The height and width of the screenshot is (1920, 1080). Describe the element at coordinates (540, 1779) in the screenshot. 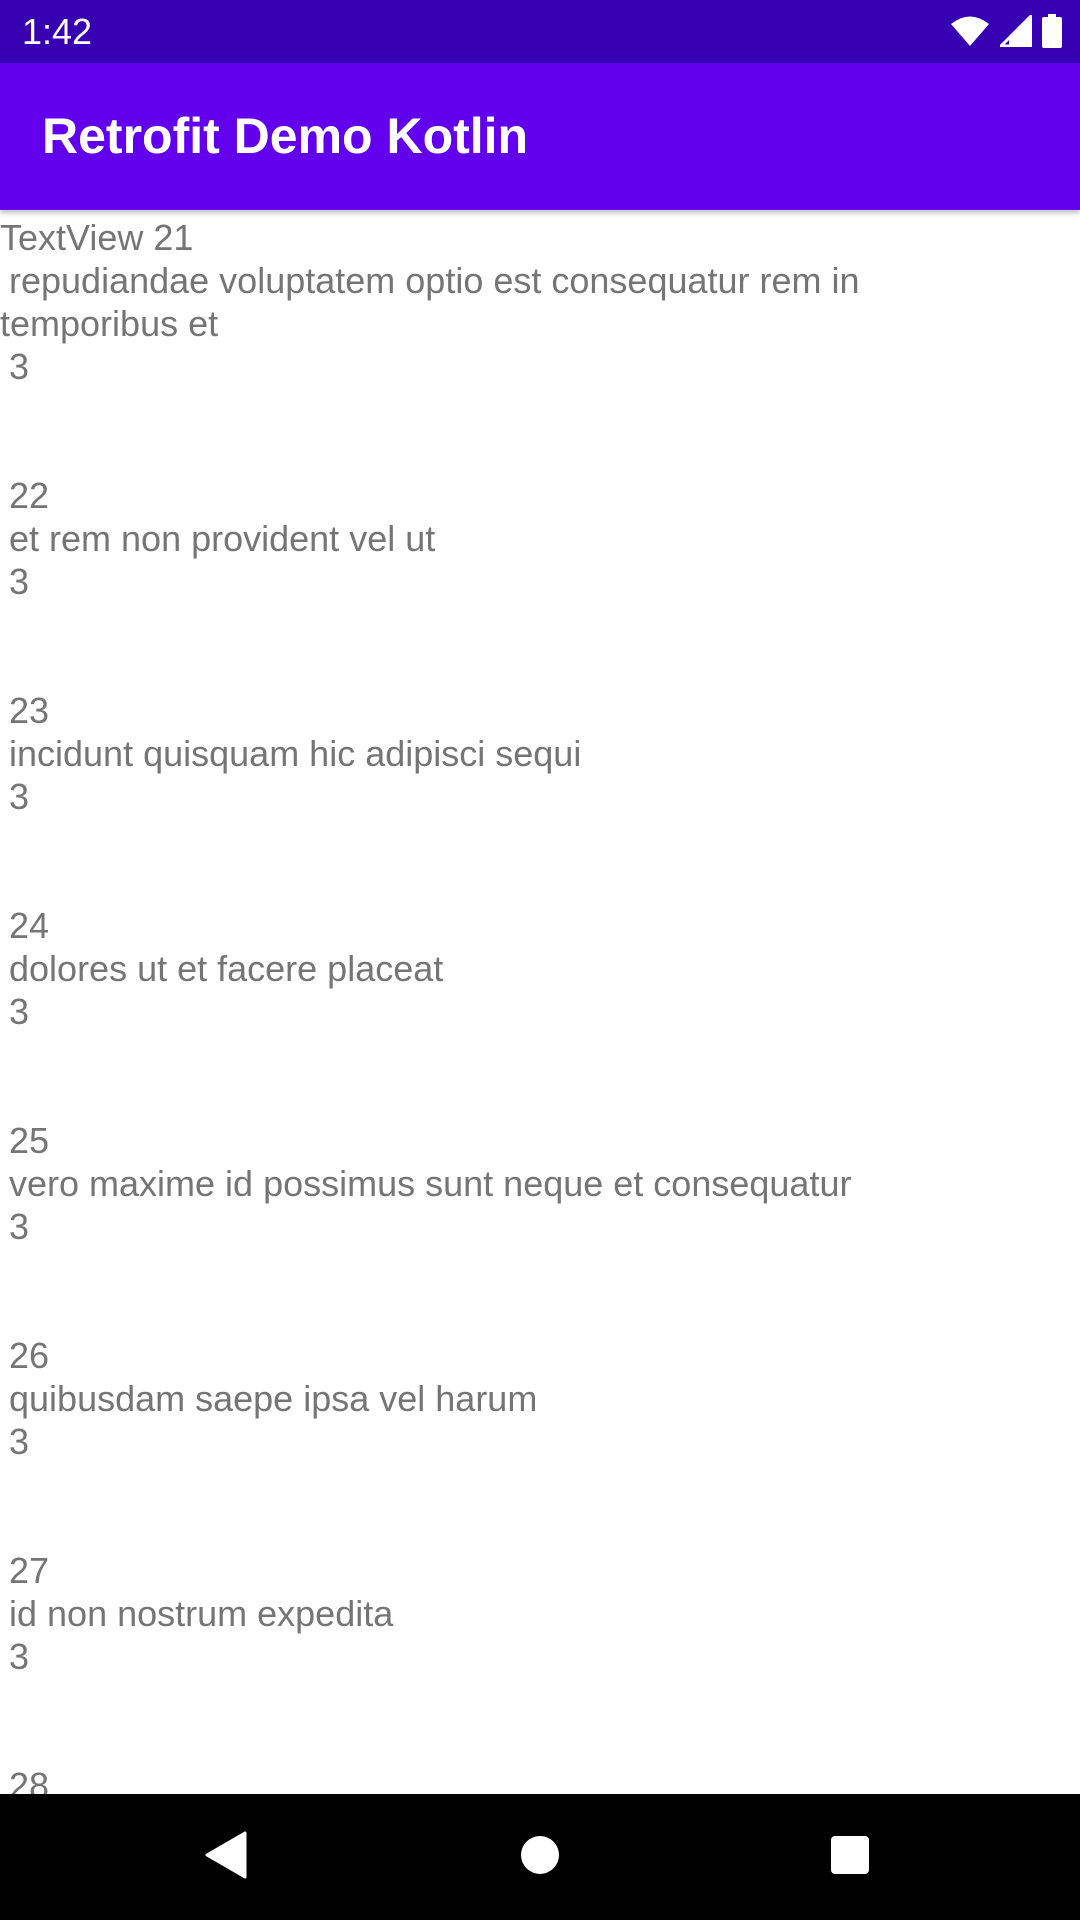

I see `list-item: 28` at that location.